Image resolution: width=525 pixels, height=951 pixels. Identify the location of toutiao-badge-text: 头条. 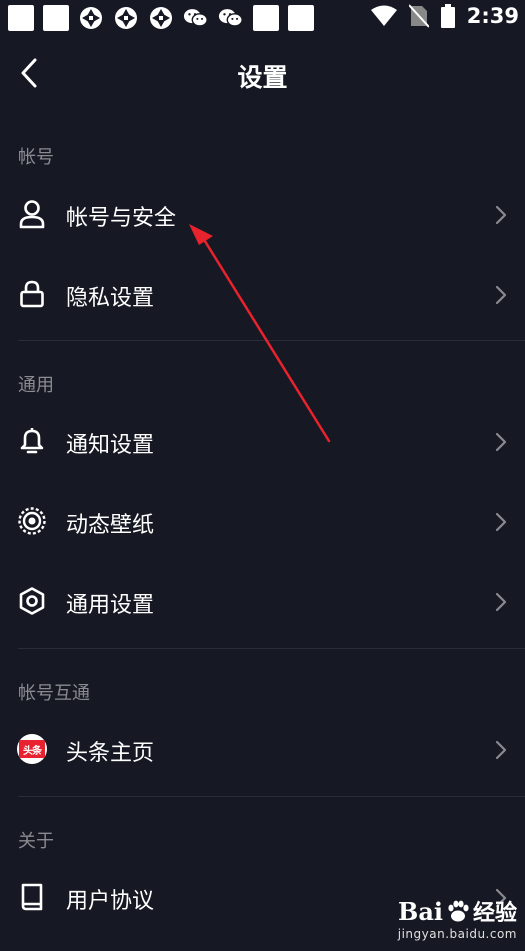
(32, 749).